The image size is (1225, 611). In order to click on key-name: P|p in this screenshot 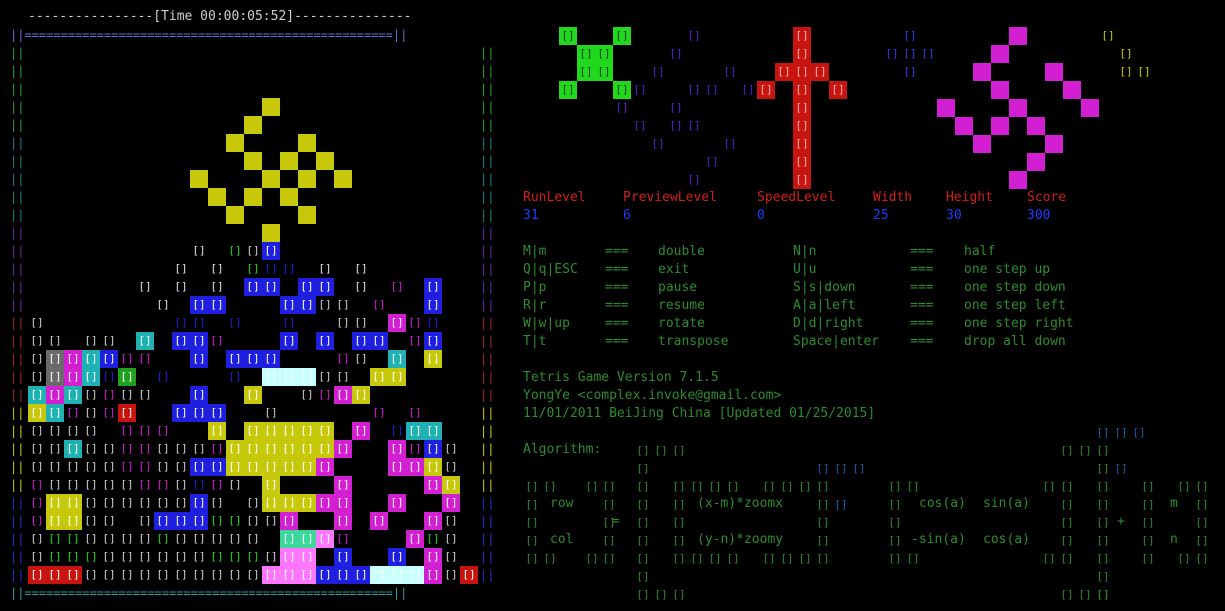, I will do `click(535, 287)`.